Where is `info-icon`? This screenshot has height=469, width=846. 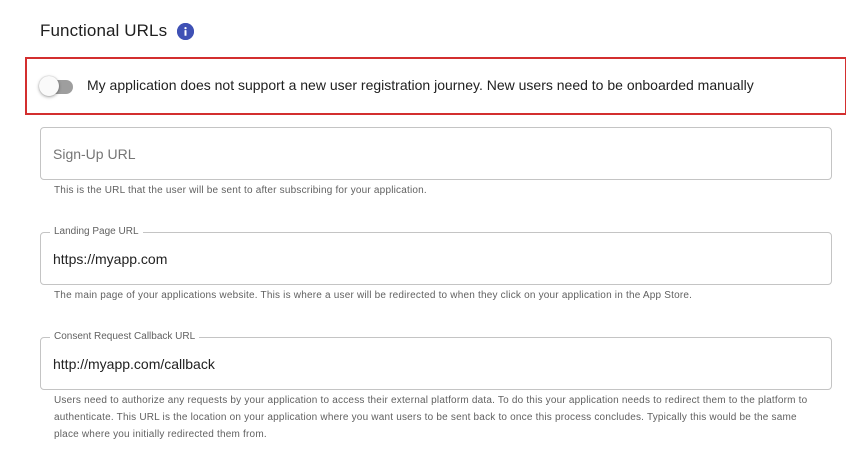
info-icon is located at coordinates (186, 31).